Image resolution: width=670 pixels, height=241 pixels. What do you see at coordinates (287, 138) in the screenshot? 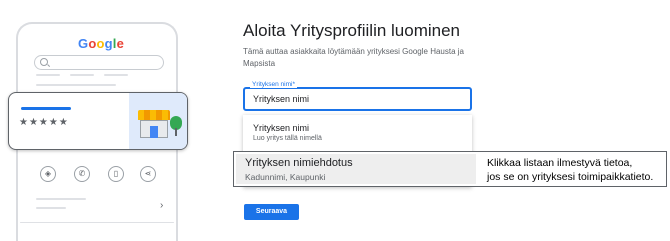
I see `suggestion-subtitle: Luo yritys tällä nimellä` at bounding box center [287, 138].